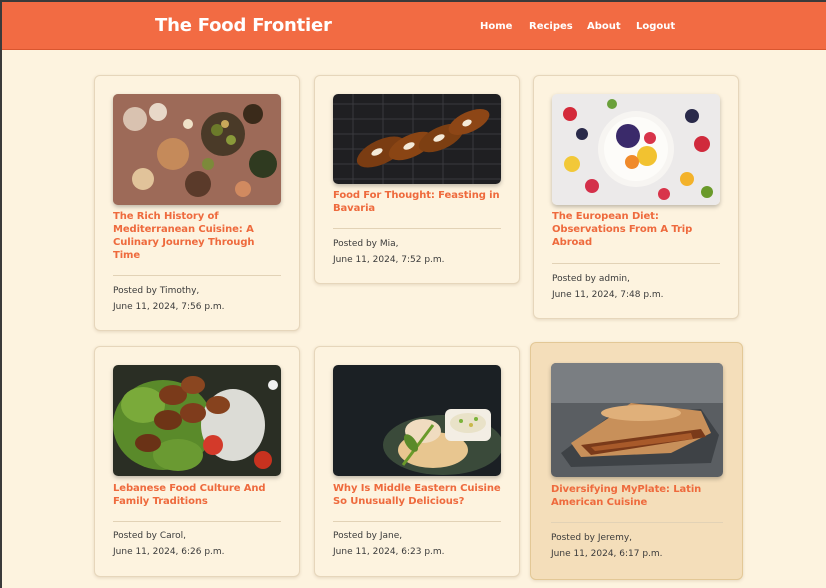 Image resolution: width=826 pixels, height=588 pixels. I want to click on post-author: Posted by admin,, so click(591, 279).